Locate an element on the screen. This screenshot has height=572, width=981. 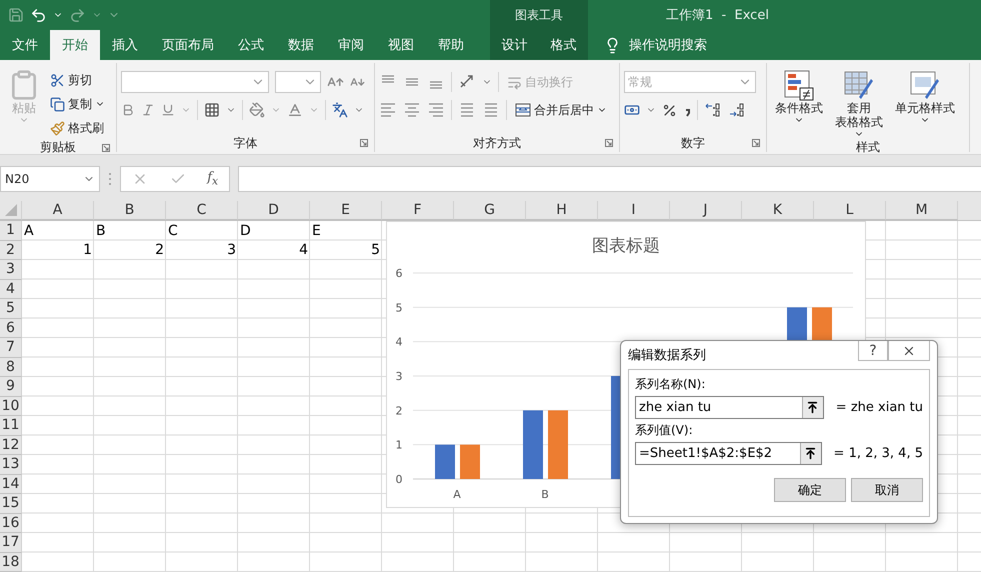
column-header: D is located at coordinates (274, 210).